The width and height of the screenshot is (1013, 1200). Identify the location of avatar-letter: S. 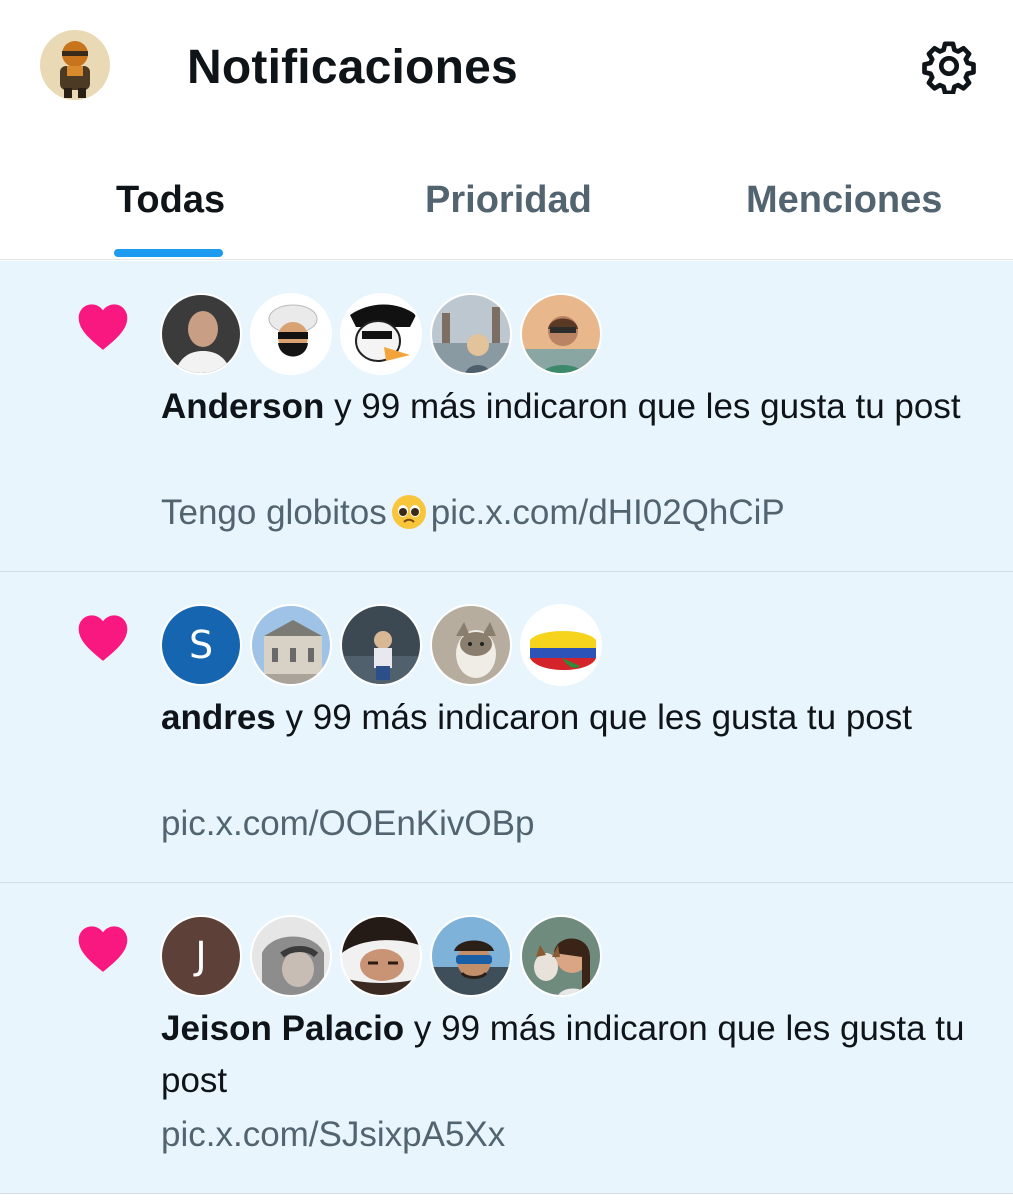
(201, 645).